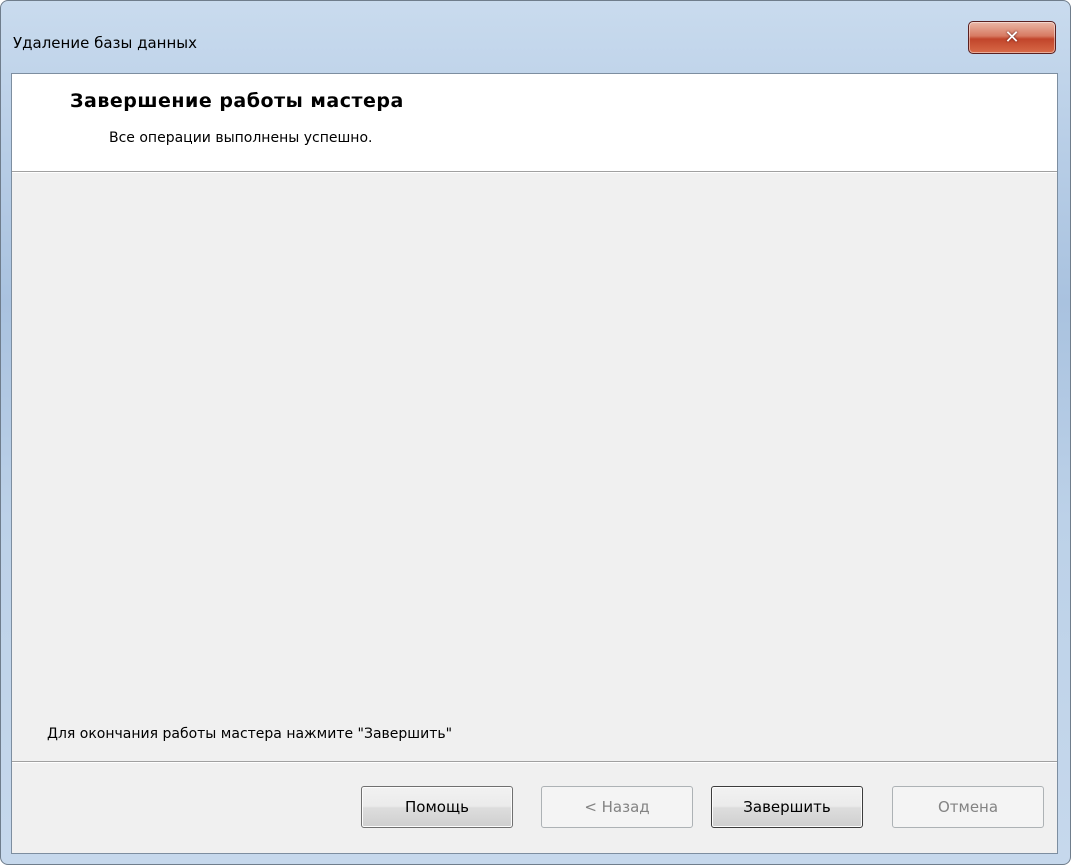 The height and width of the screenshot is (865, 1071). I want to click on title-bar: Удаление базы данных ✕, so click(535, 37).